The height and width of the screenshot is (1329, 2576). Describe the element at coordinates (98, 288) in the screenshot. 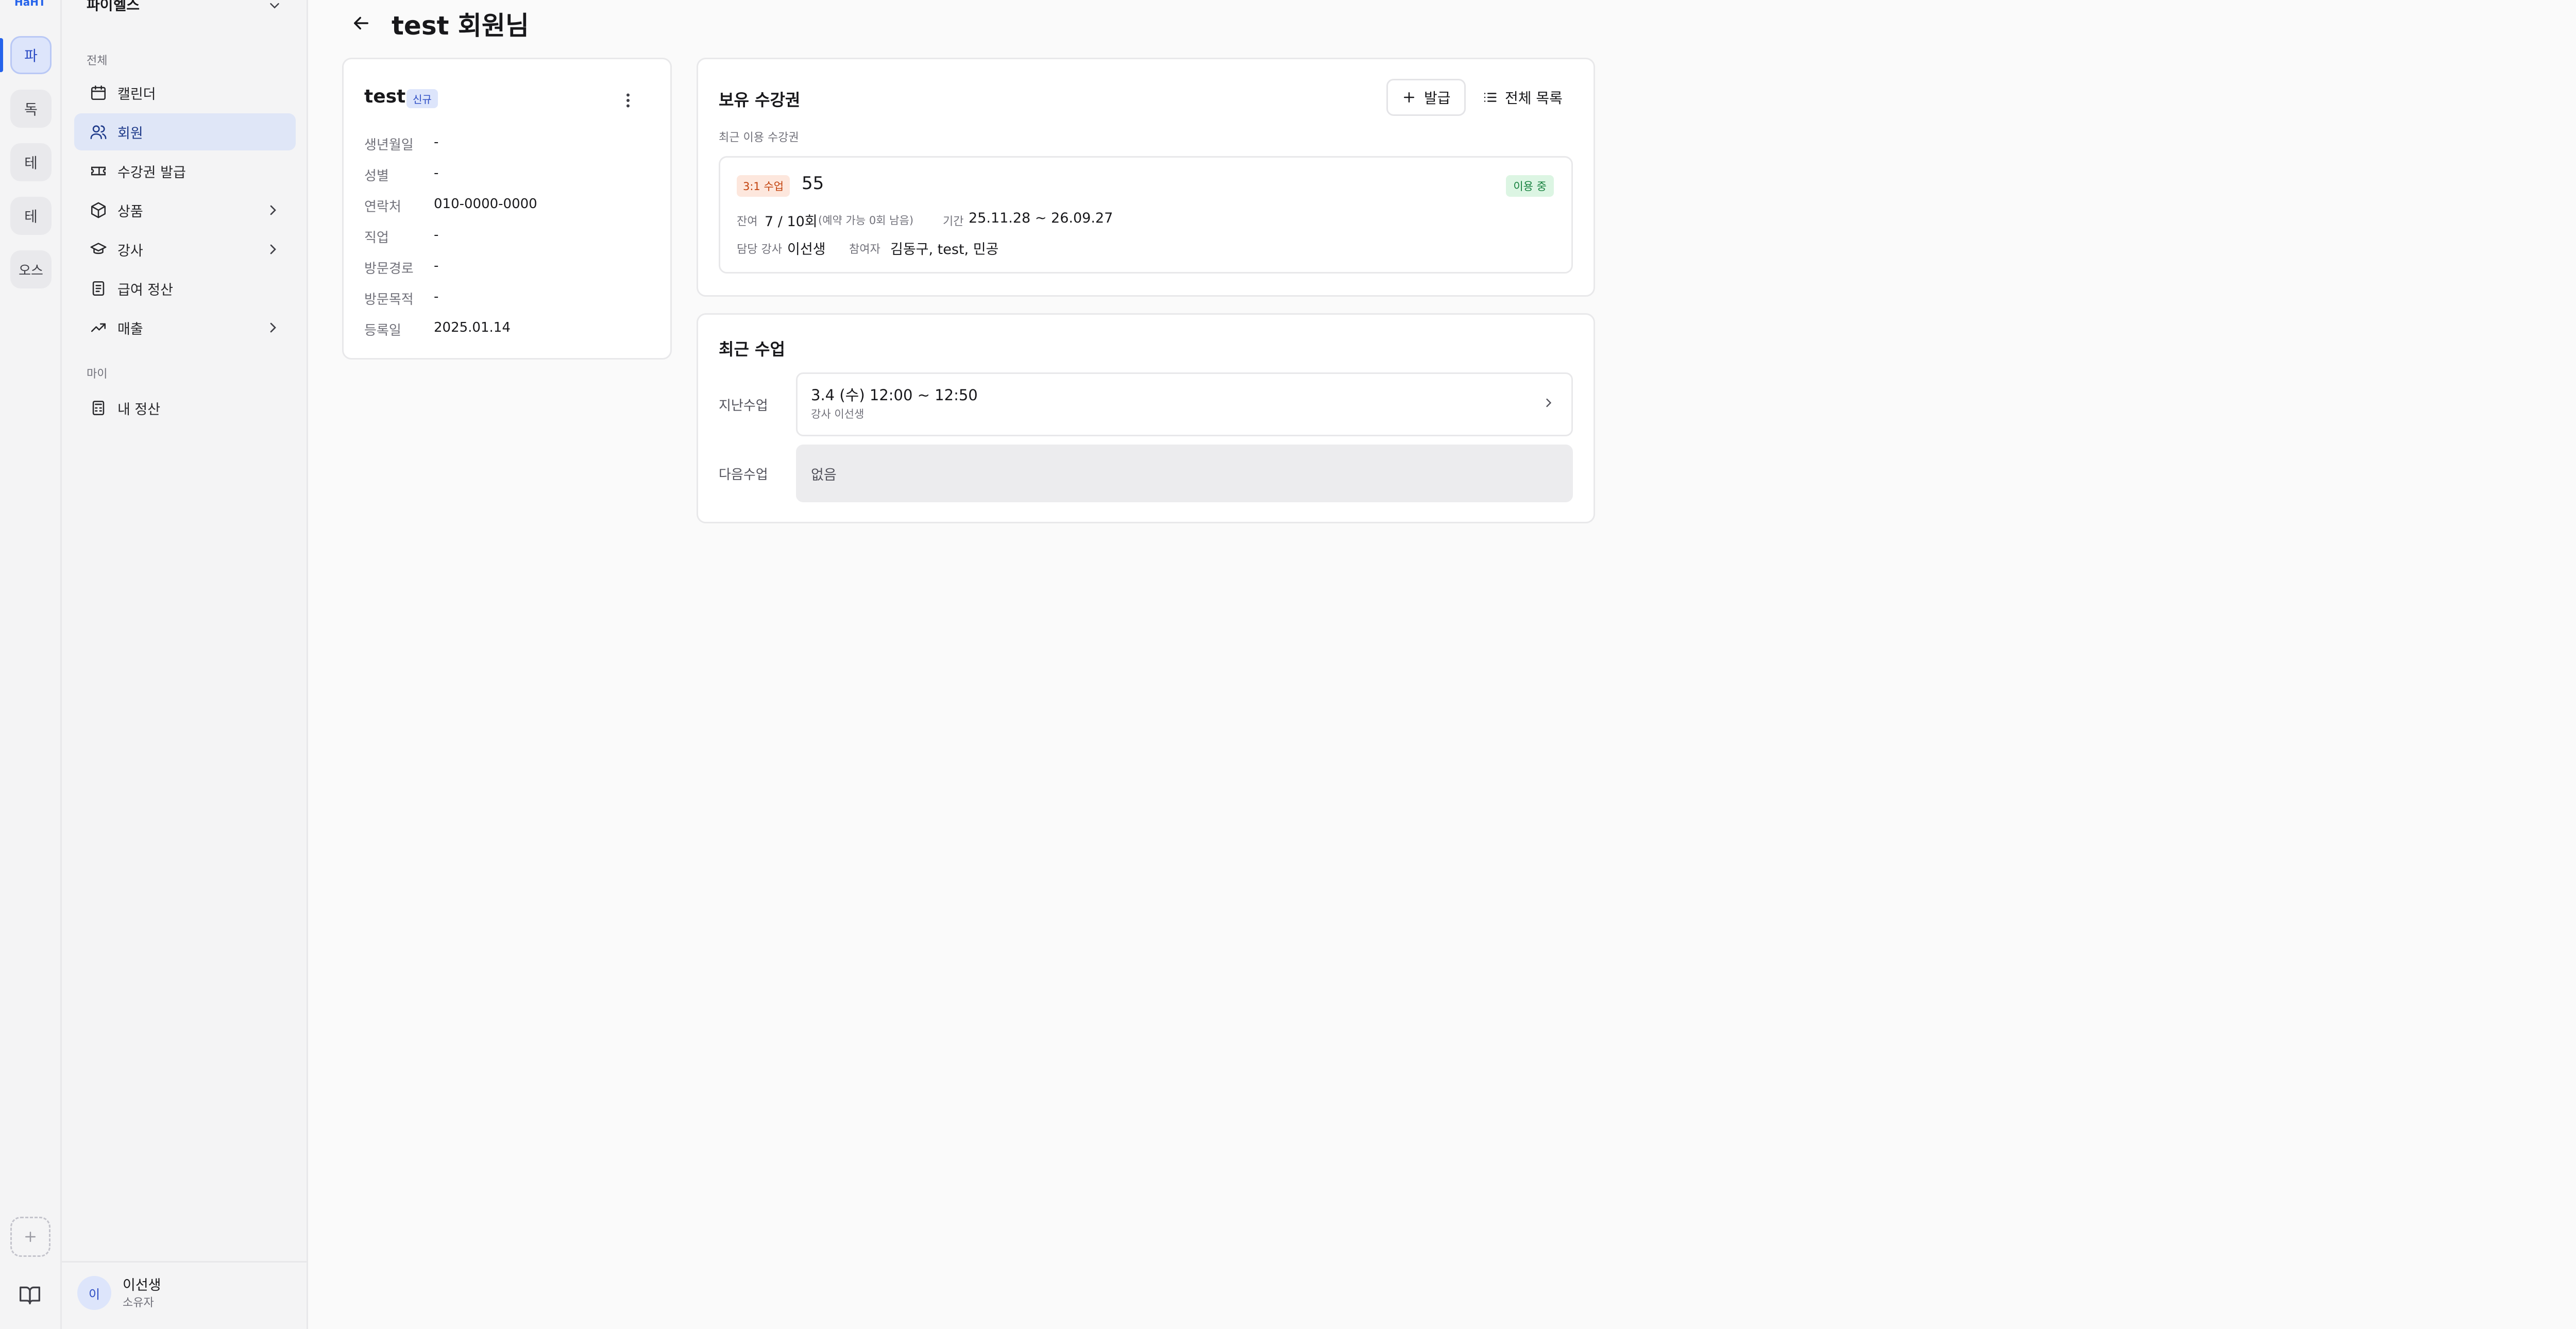

I see `receipt-icon` at that location.